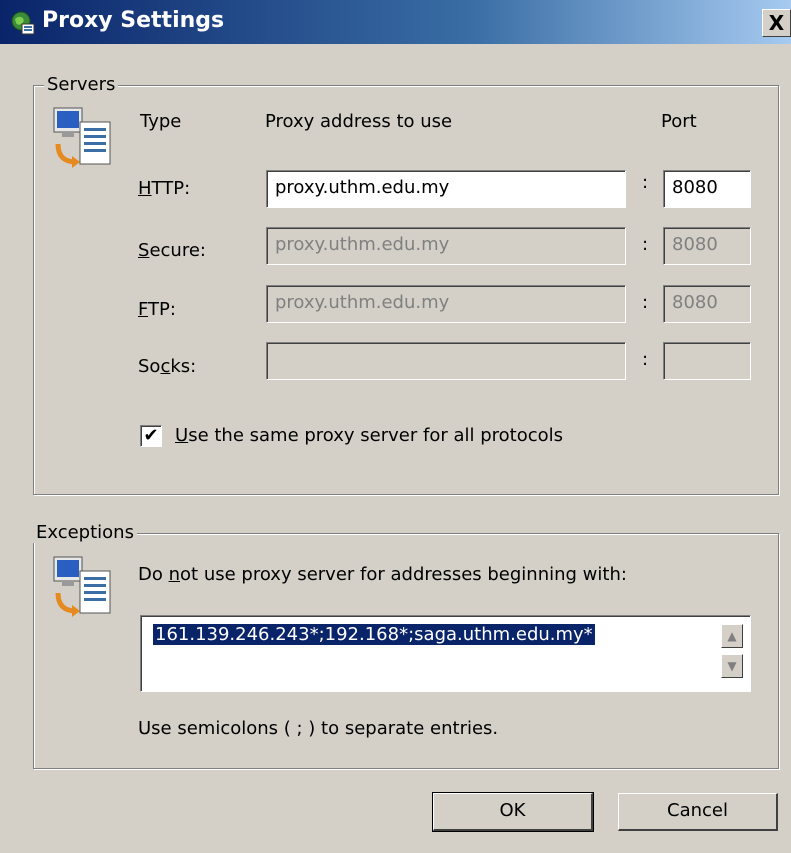 The image size is (791, 853). Describe the element at coordinates (161, 121) in the screenshot. I see `type-column-header: Type` at that location.